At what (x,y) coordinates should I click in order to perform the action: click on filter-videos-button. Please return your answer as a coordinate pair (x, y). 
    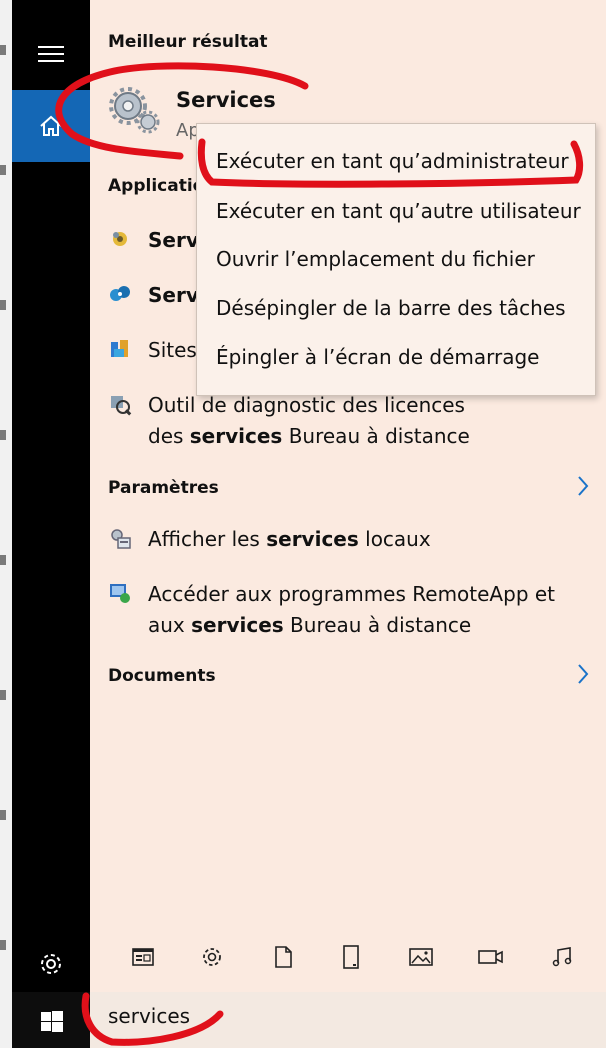
    Looking at the image, I should click on (491, 957).